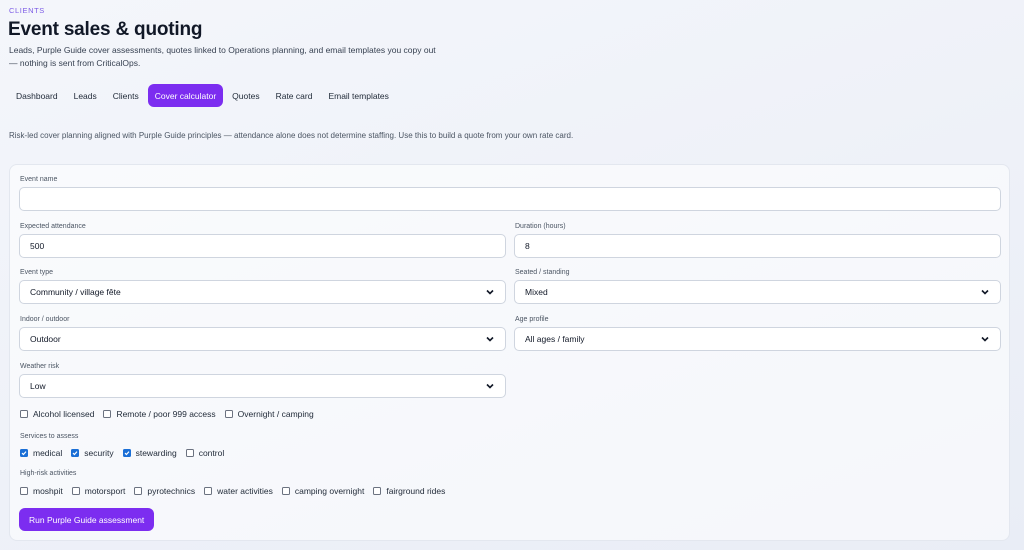  What do you see at coordinates (555, 339) in the screenshot?
I see `age-profile-value: All ages / family` at bounding box center [555, 339].